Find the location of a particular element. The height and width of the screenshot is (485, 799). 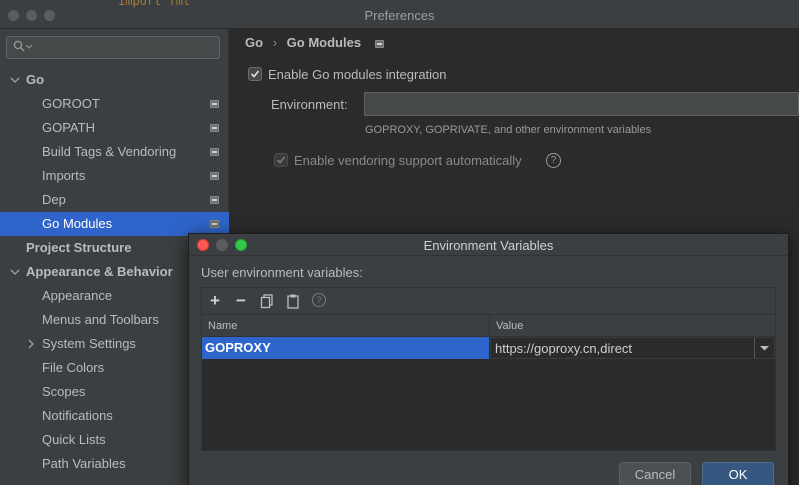

sidebar-item-label: Notifications is located at coordinates (77, 415).